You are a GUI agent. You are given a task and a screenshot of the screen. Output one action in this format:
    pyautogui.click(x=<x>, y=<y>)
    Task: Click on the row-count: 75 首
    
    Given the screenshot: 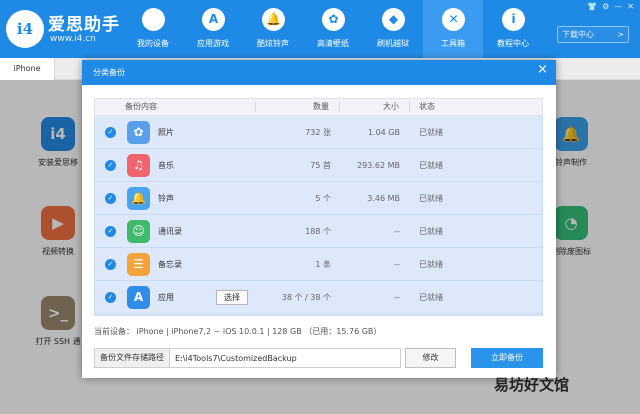 What is the action you would take?
    pyautogui.click(x=320, y=165)
    